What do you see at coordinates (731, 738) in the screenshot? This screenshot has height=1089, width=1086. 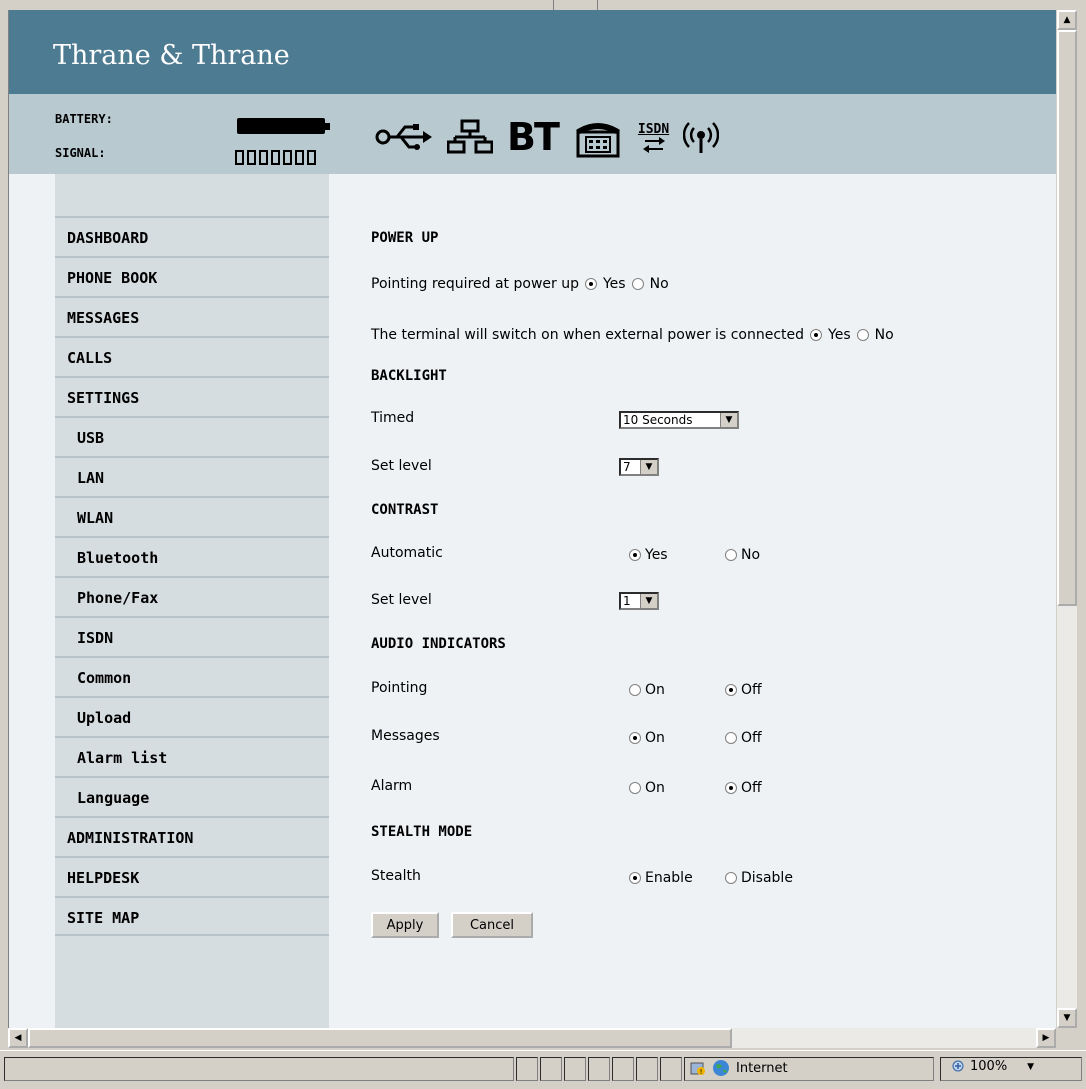 I see `audio-messages-off-radio` at bounding box center [731, 738].